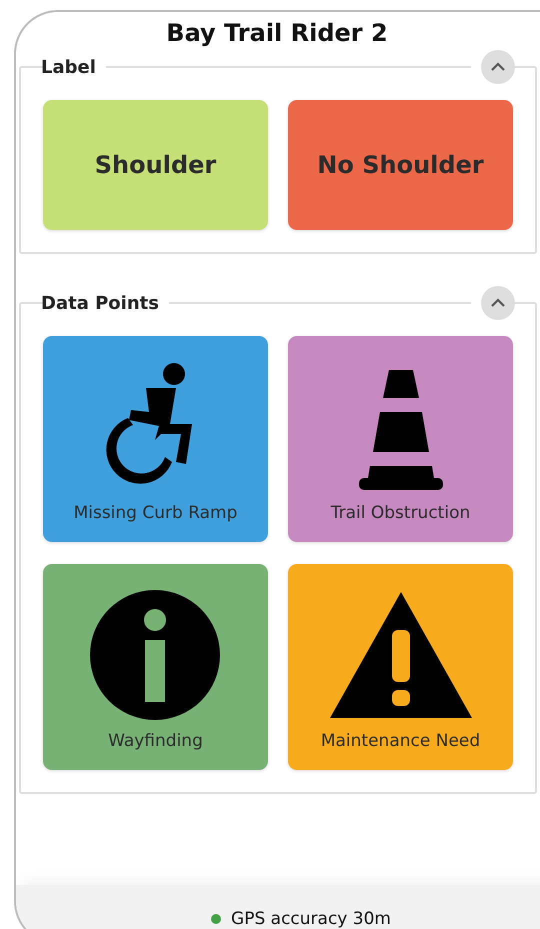 The height and width of the screenshot is (929, 540). What do you see at coordinates (100, 304) in the screenshot?
I see `section-heading: Data Points` at bounding box center [100, 304].